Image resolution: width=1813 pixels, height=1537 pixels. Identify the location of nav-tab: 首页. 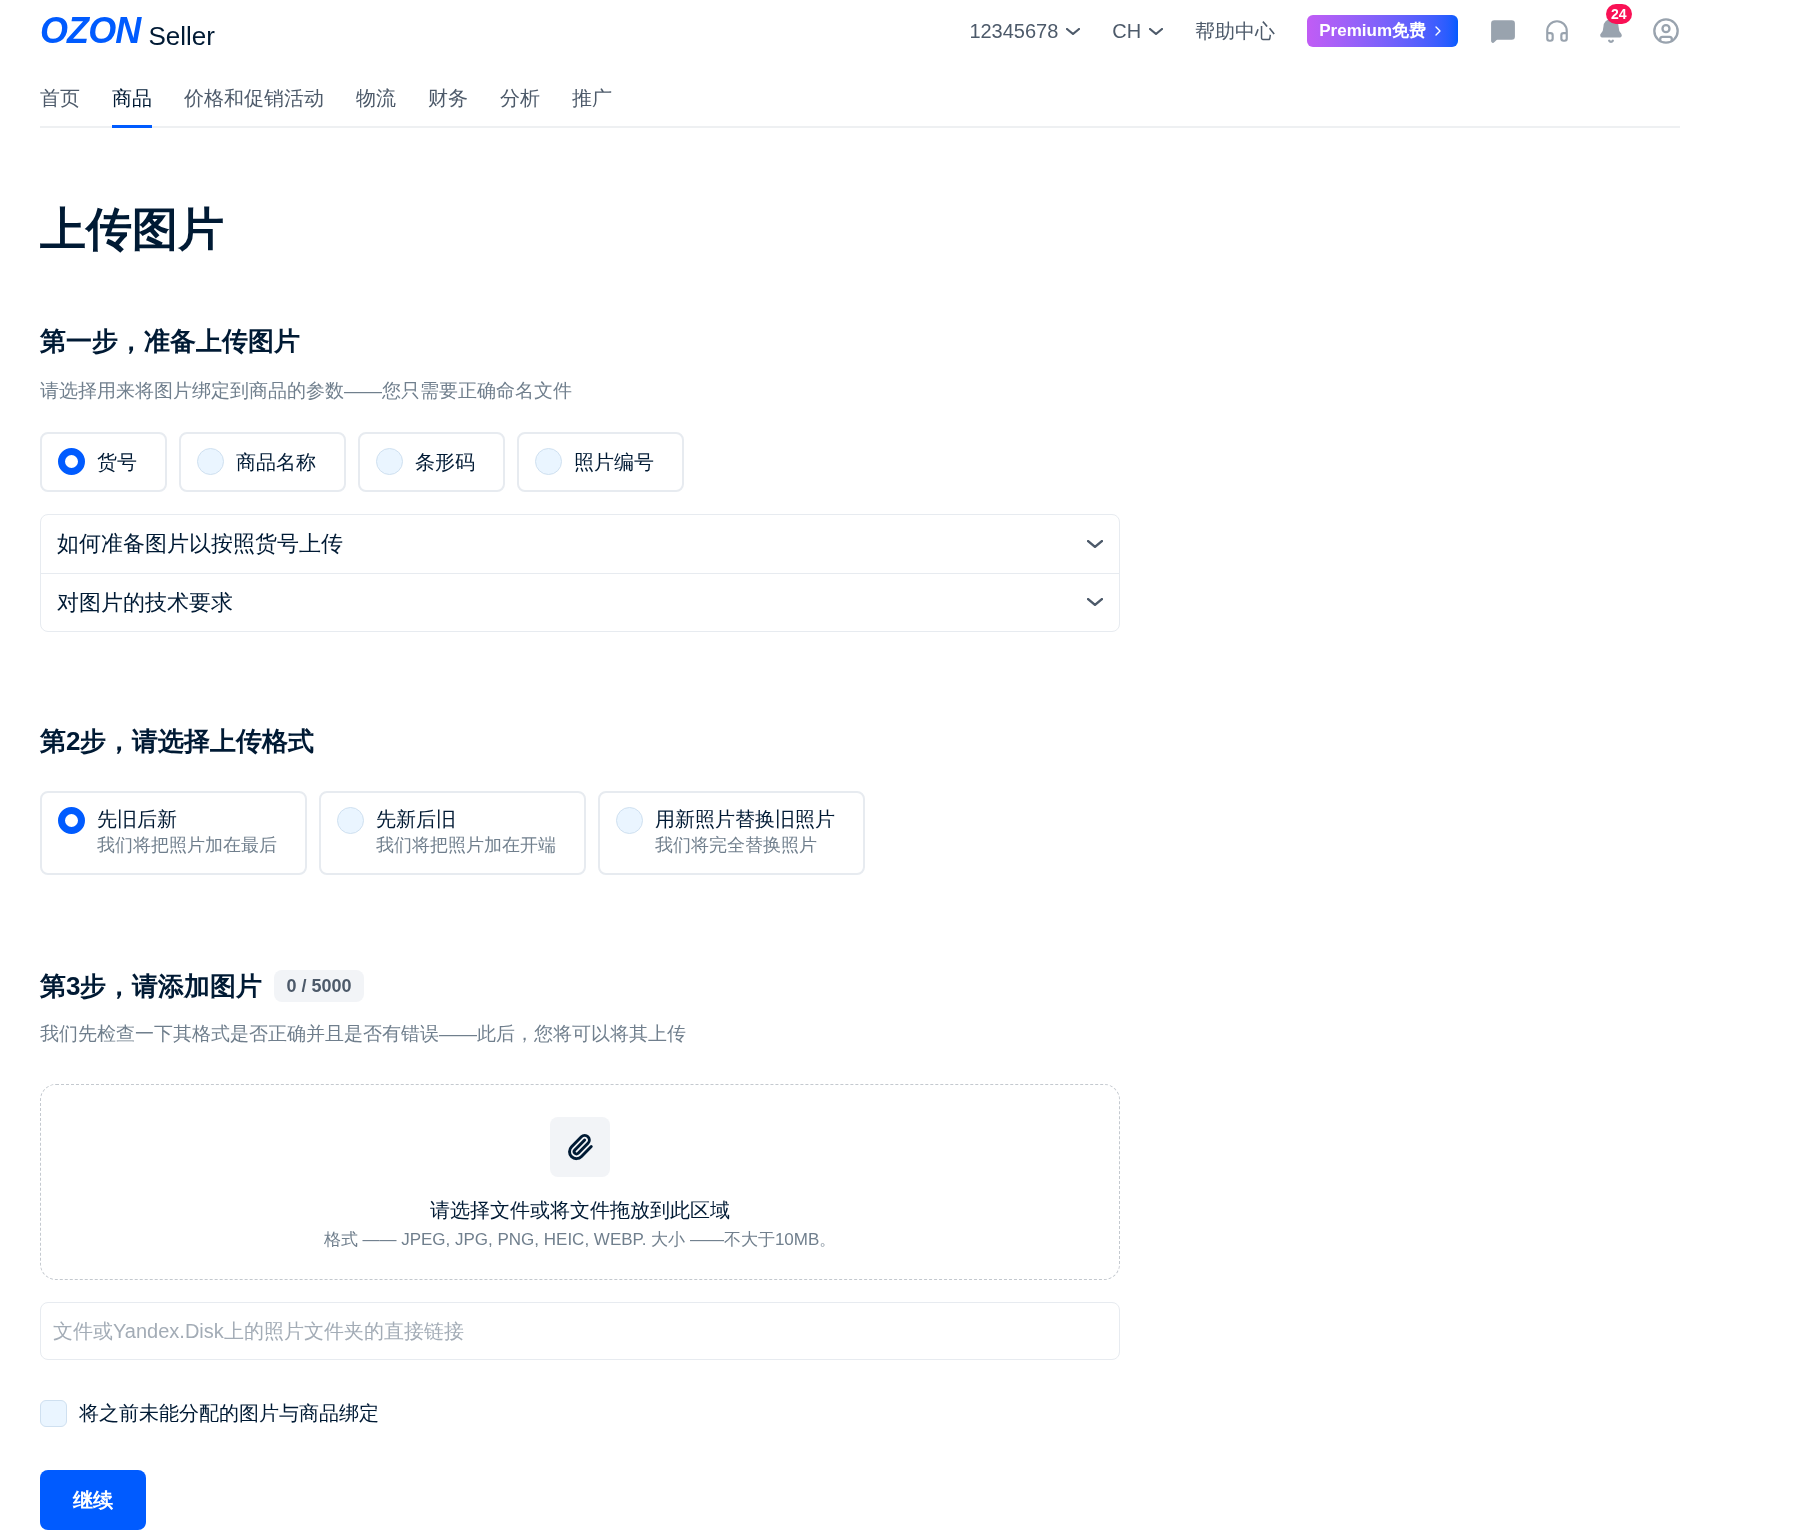
(60, 105).